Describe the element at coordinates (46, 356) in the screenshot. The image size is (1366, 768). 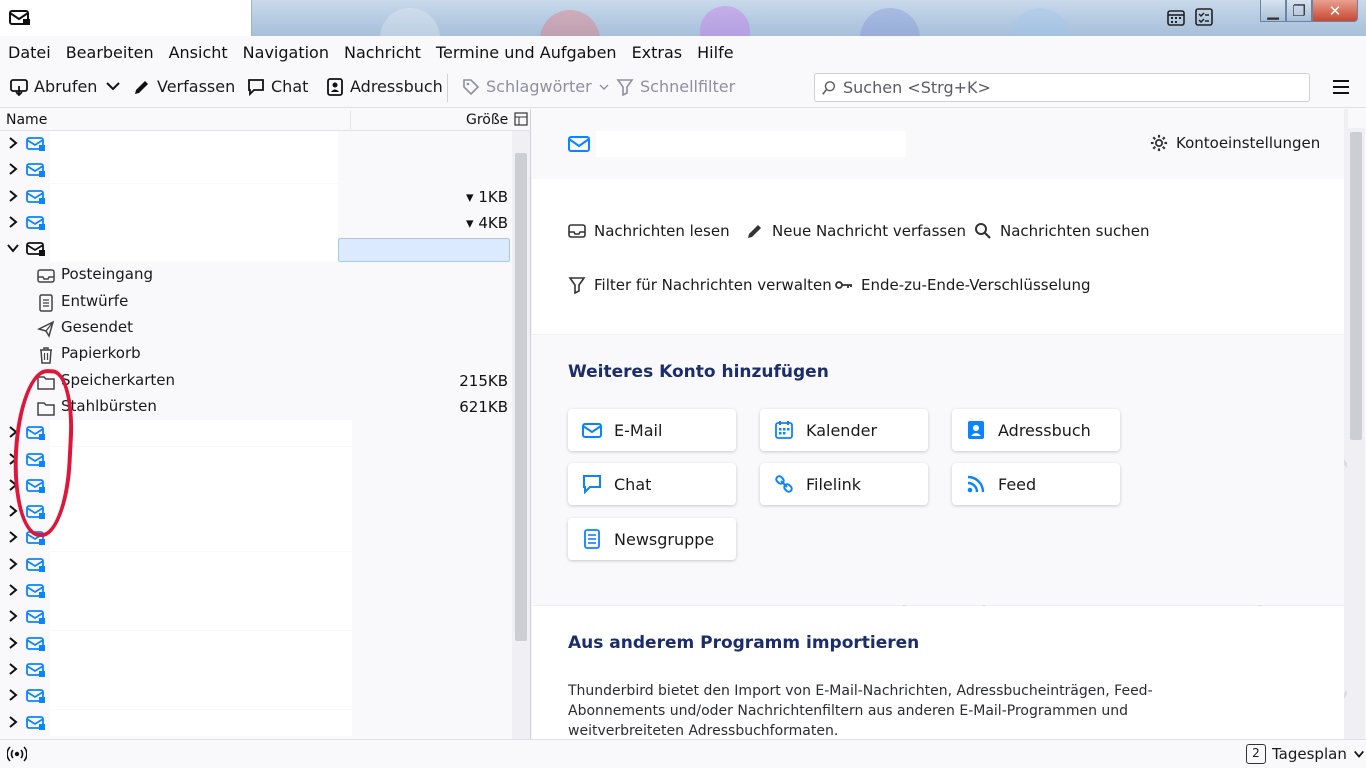
I see `trash-icon` at that location.